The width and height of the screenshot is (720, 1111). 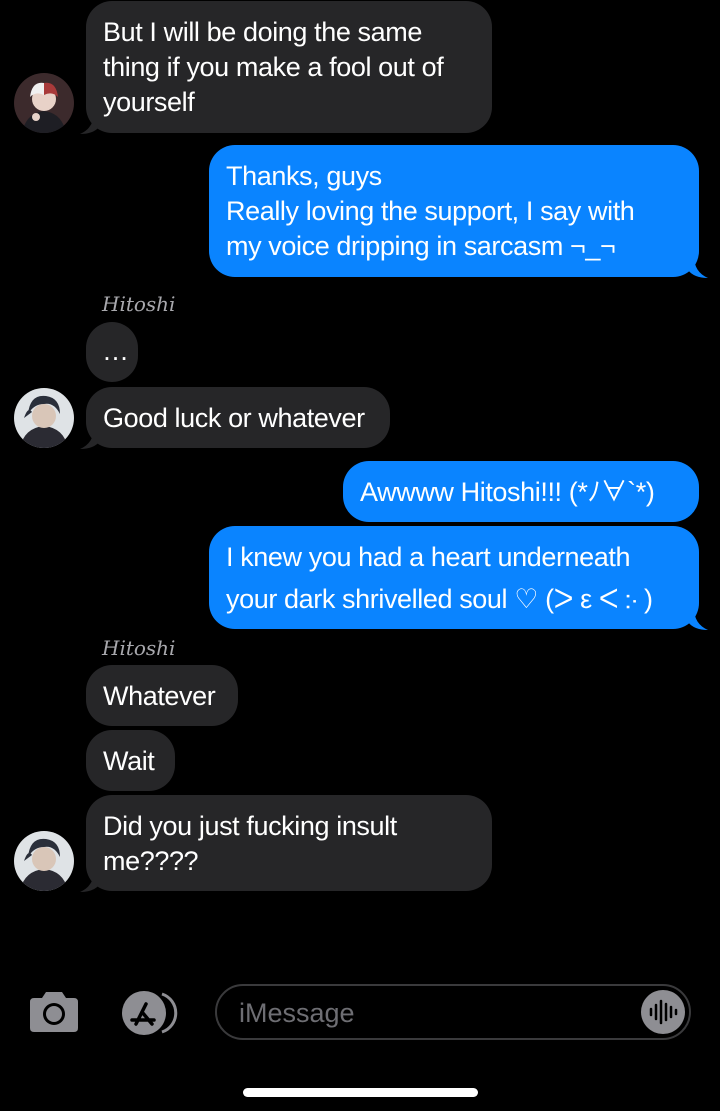 I want to click on message-bubble-incoming: Whatever, so click(x=162, y=695).